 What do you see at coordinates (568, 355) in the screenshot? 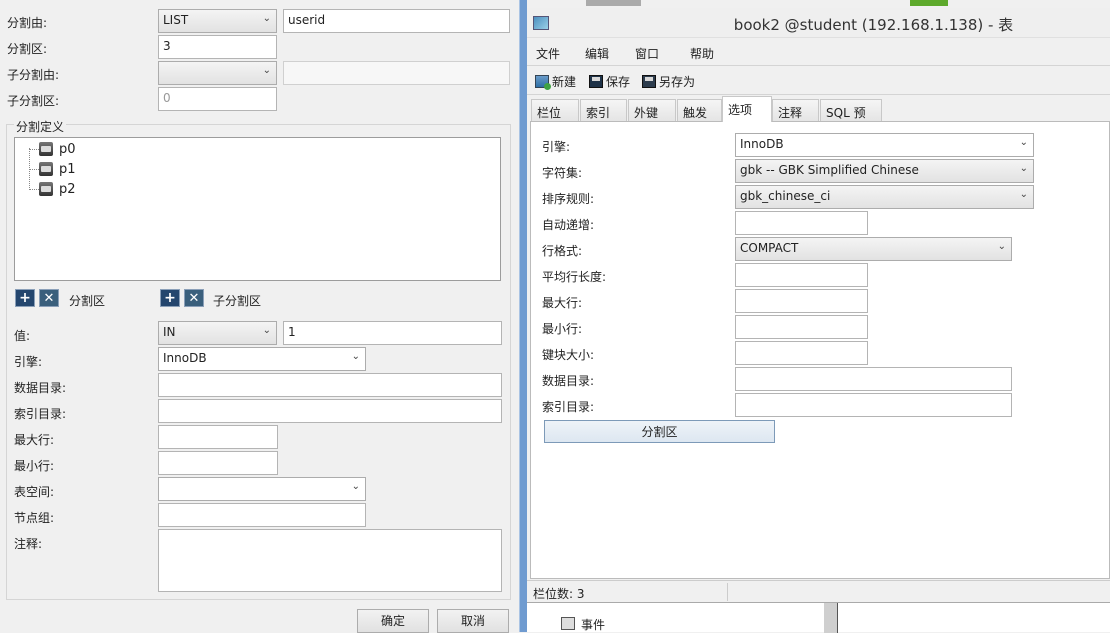
I see `key-block-size-label: 键块大小:` at bounding box center [568, 355].